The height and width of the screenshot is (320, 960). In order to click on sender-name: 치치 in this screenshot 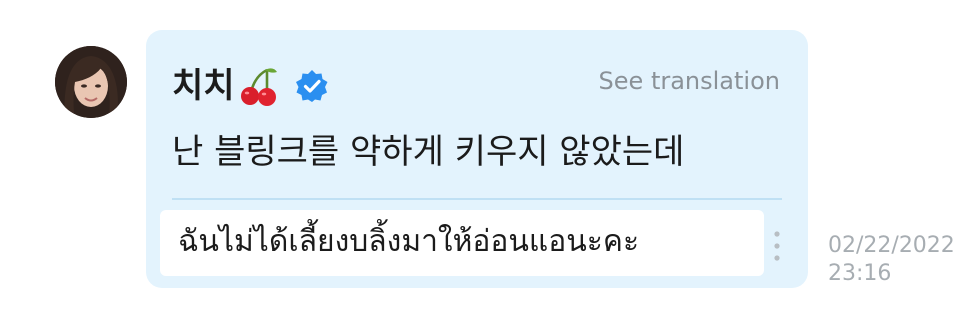, I will do `click(203, 86)`.